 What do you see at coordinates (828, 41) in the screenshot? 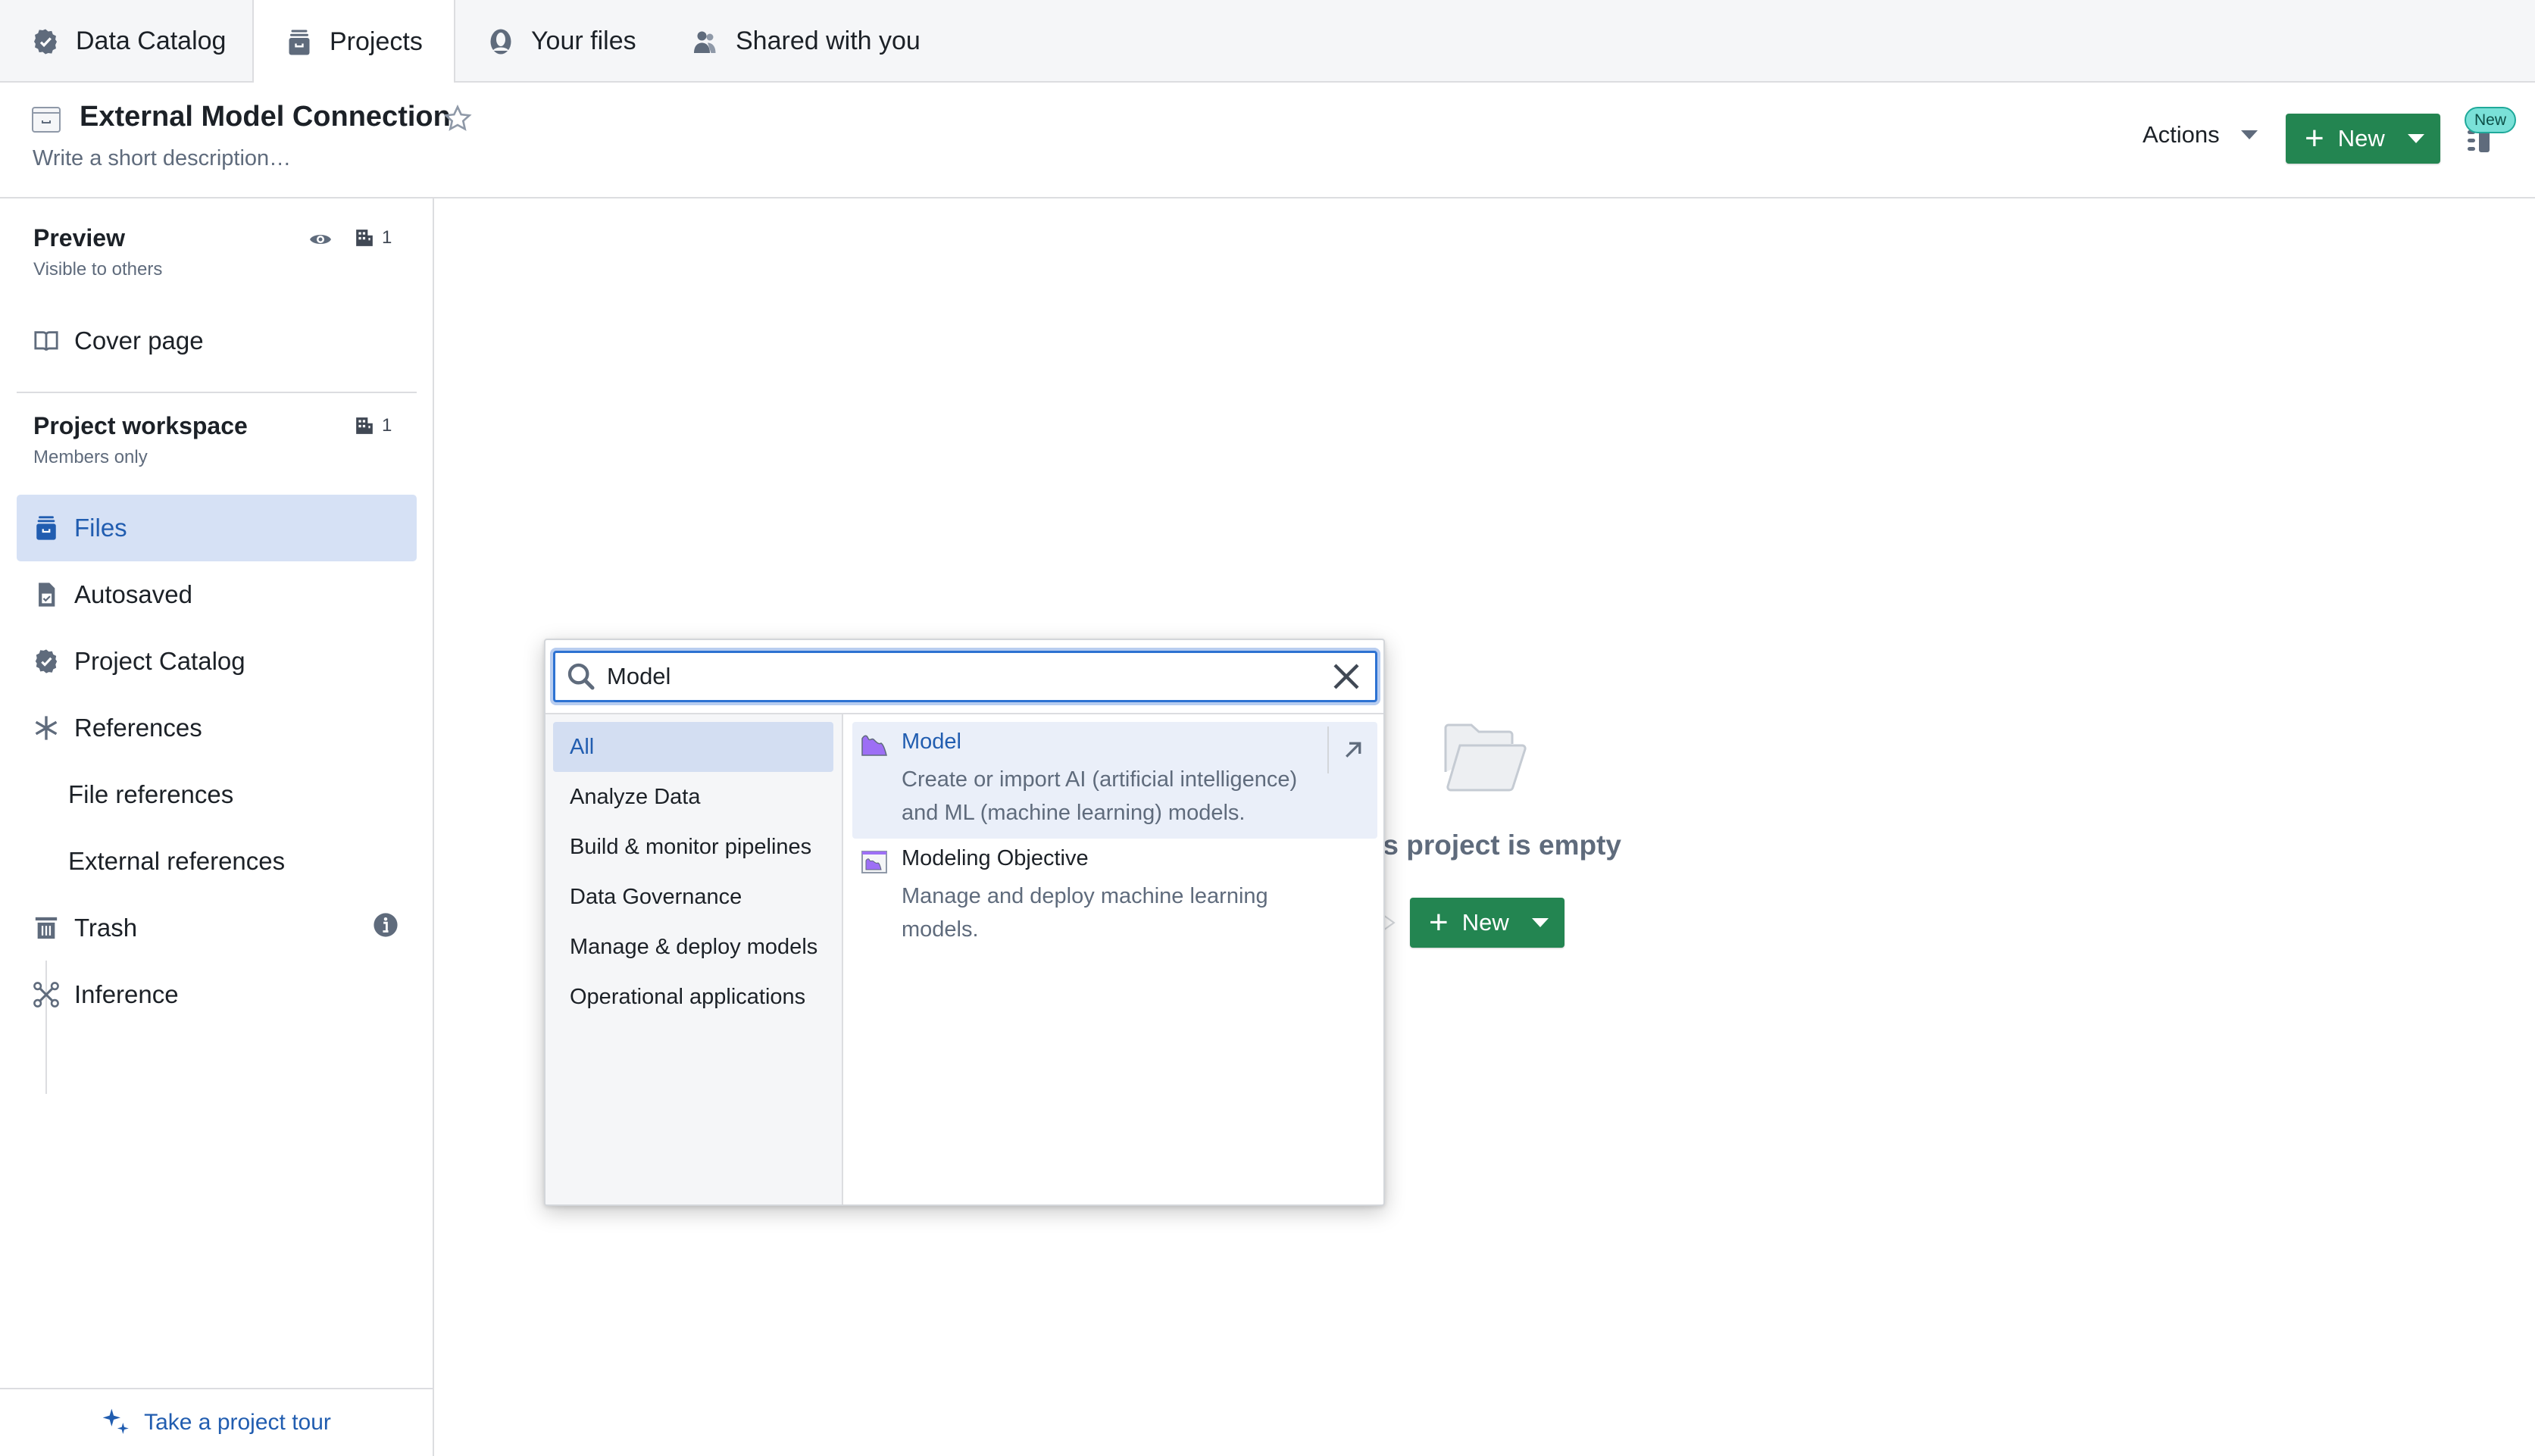
I see `tab-label: Shared with you` at bounding box center [828, 41].